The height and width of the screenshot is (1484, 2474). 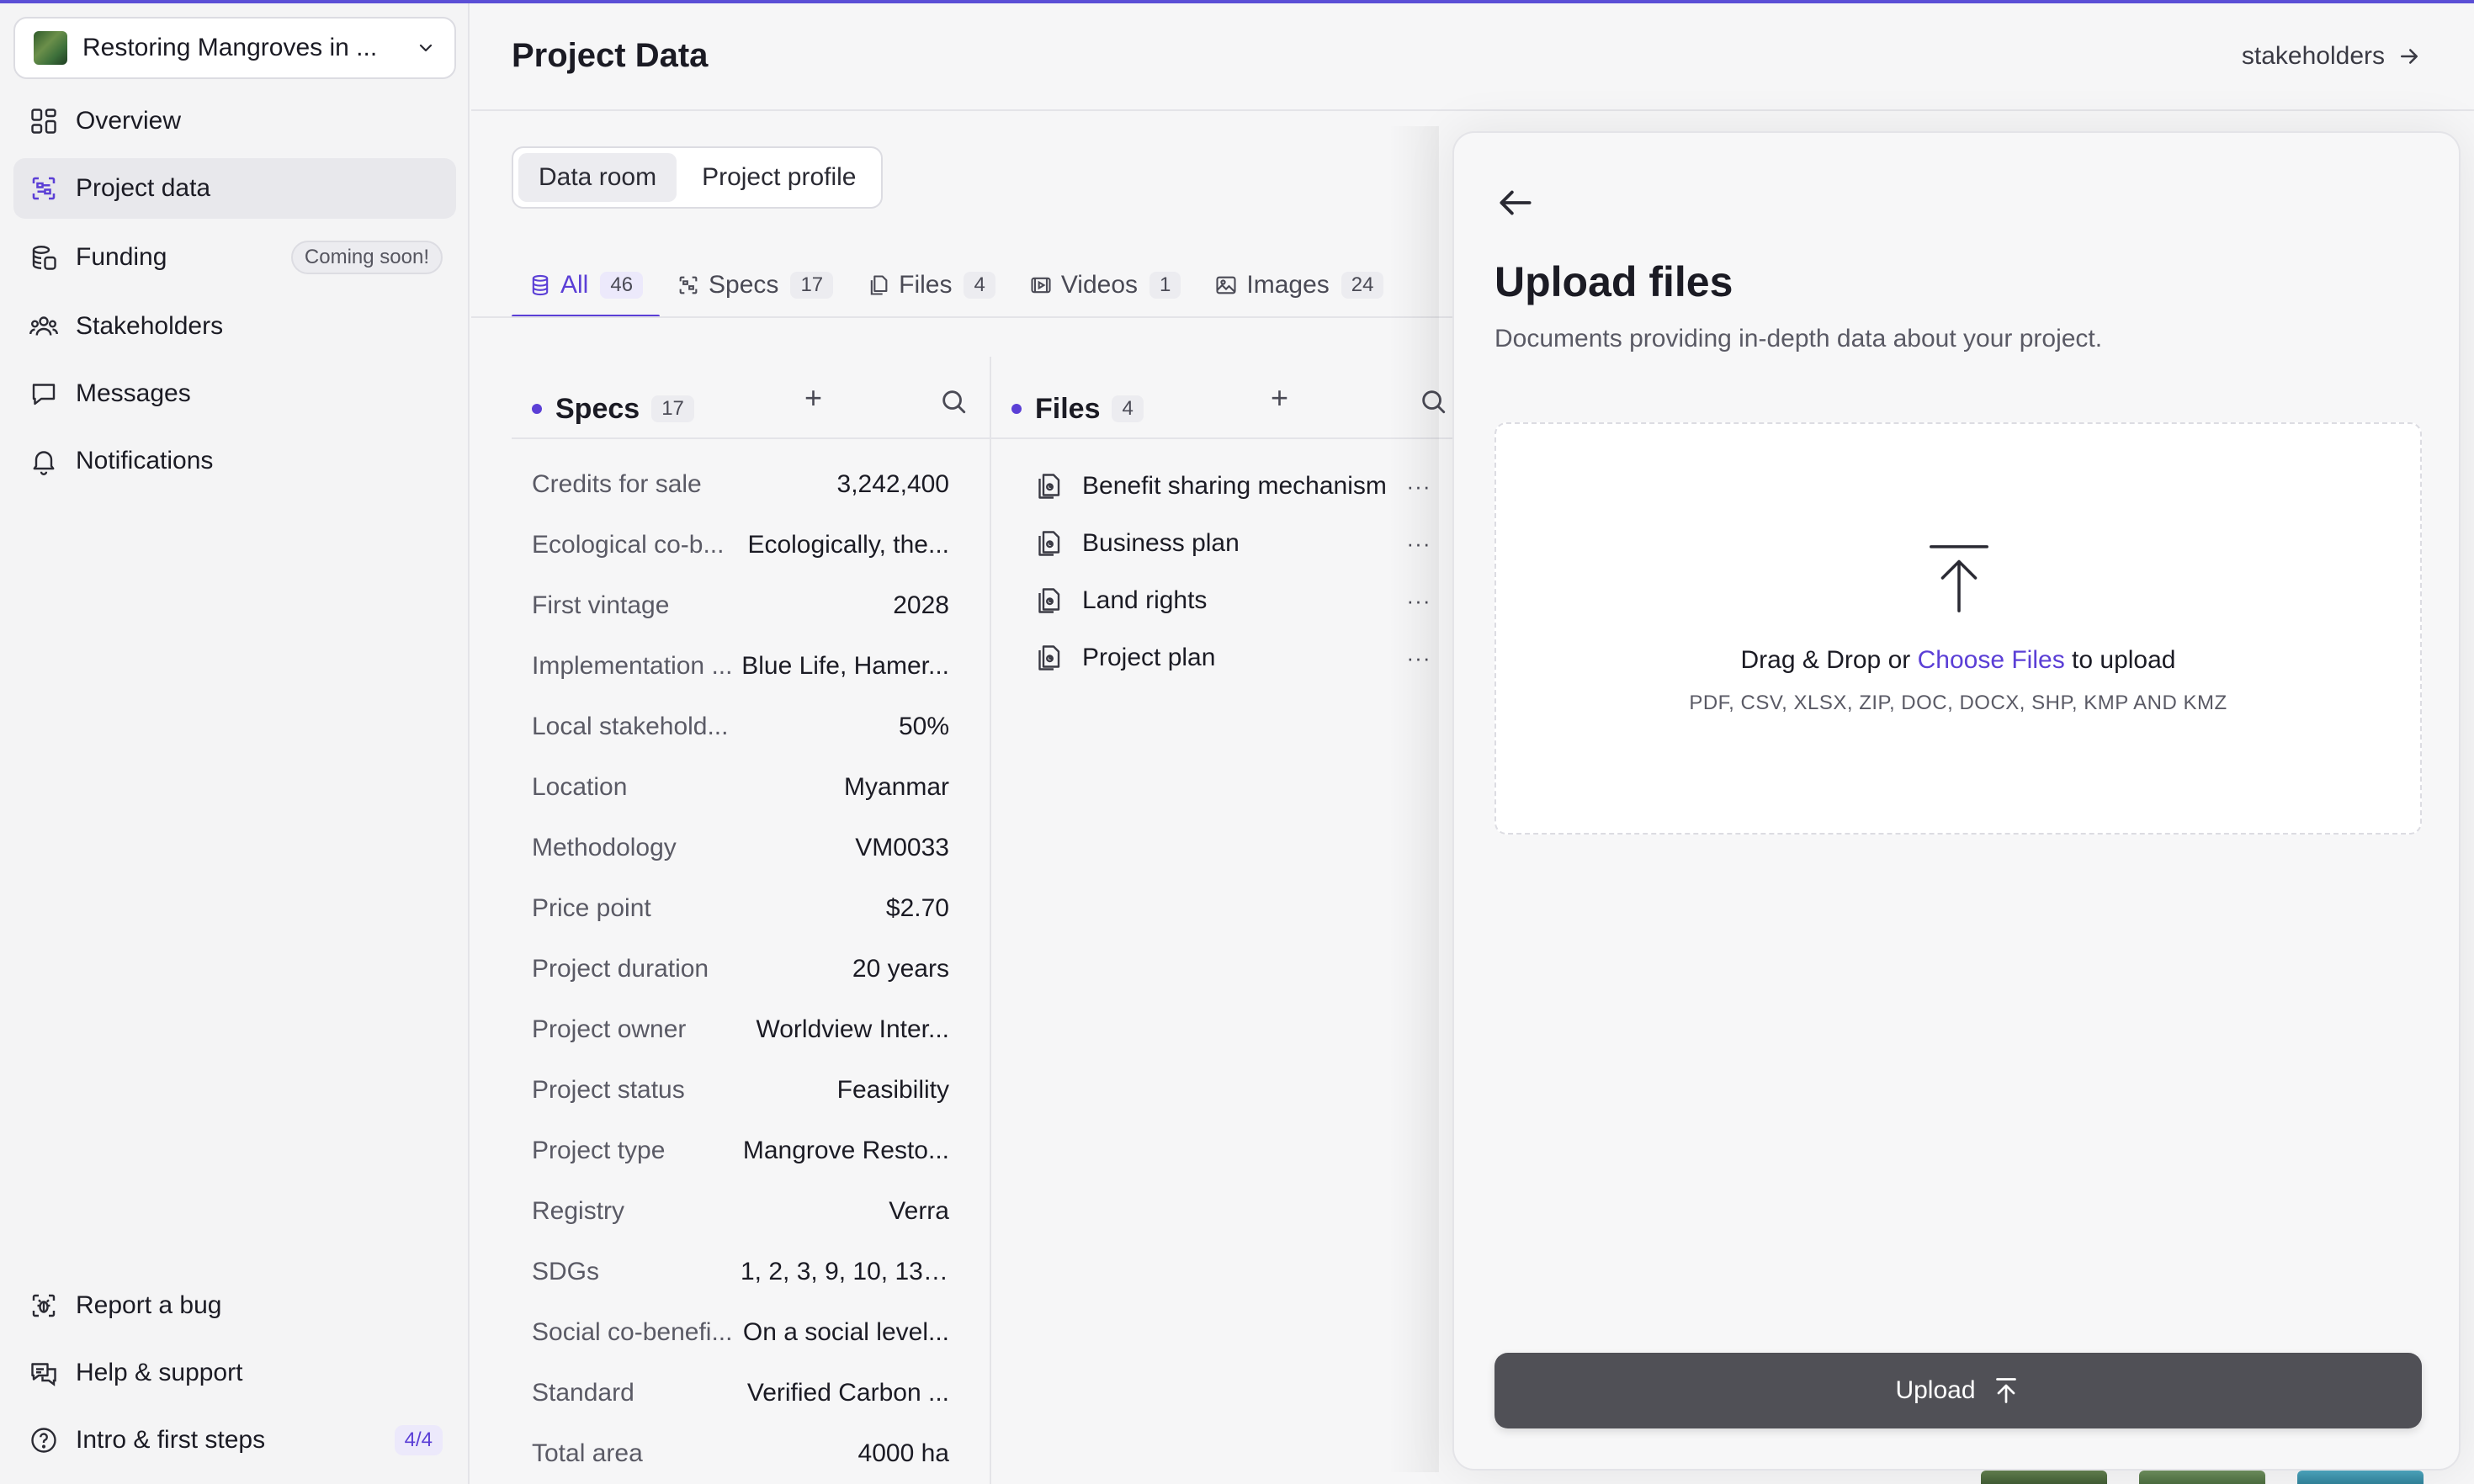 I want to click on tab-count: 17, so click(x=812, y=285).